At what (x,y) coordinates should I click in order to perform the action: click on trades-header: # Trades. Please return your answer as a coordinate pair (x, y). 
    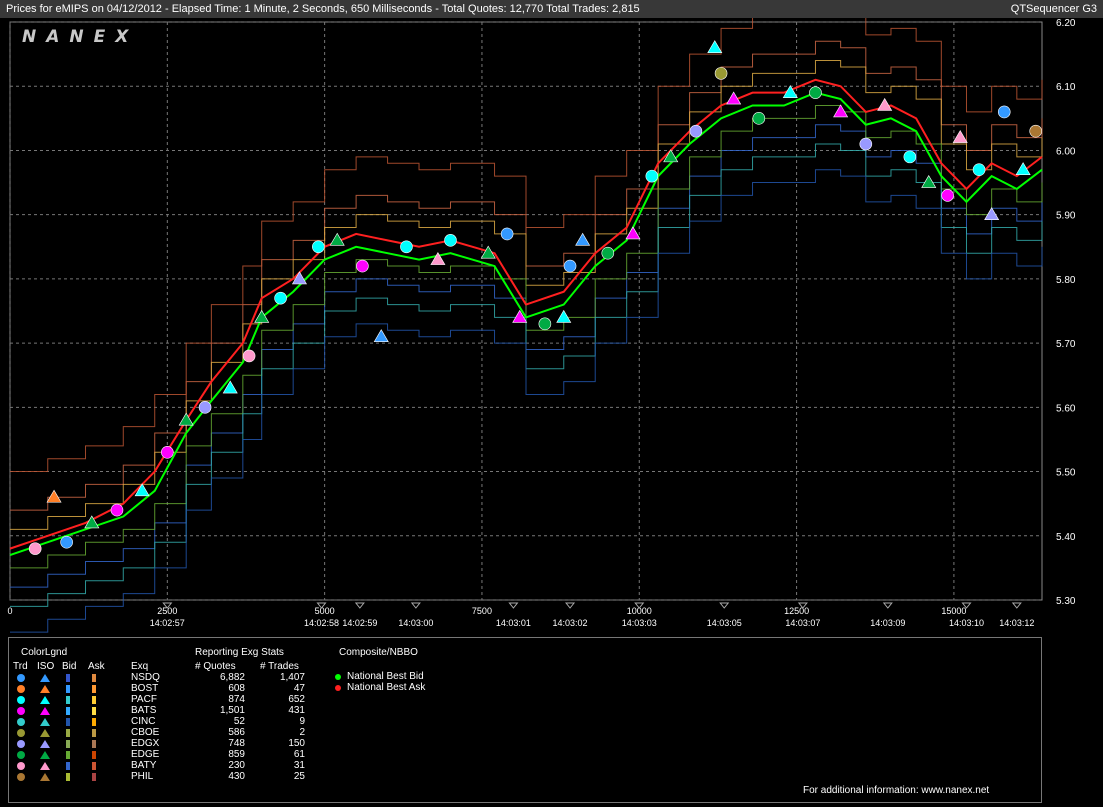
    Looking at the image, I should click on (279, 666).